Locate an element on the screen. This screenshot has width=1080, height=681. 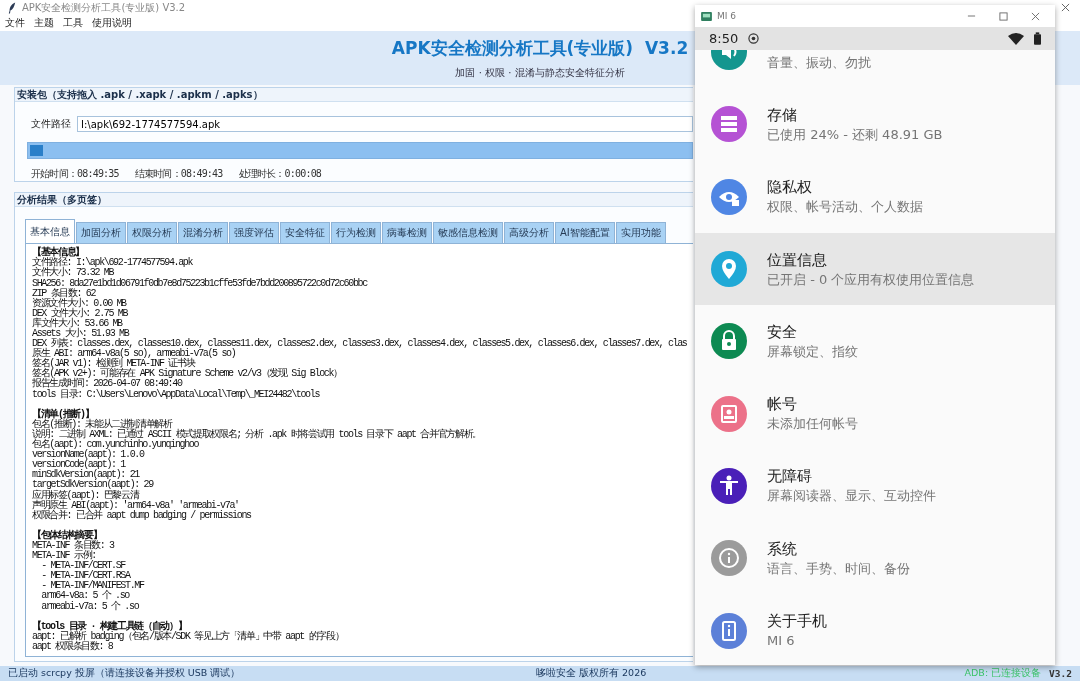
report-line: 库文件大小: 53.66 MB is located at coordinates (77, 323).